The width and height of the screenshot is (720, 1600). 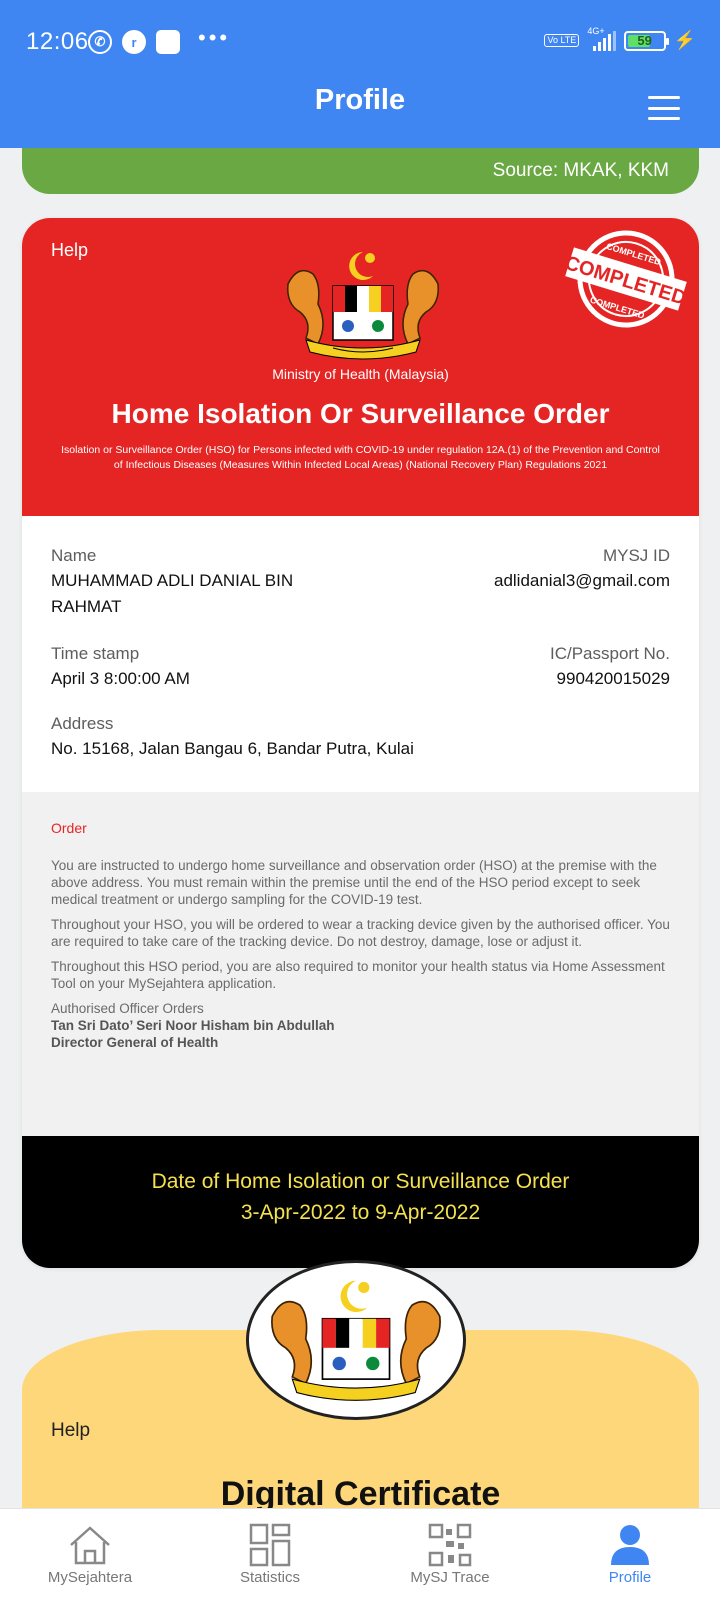 I want to click on timestamp-label: Time stamp, so click(x=95, y=653).